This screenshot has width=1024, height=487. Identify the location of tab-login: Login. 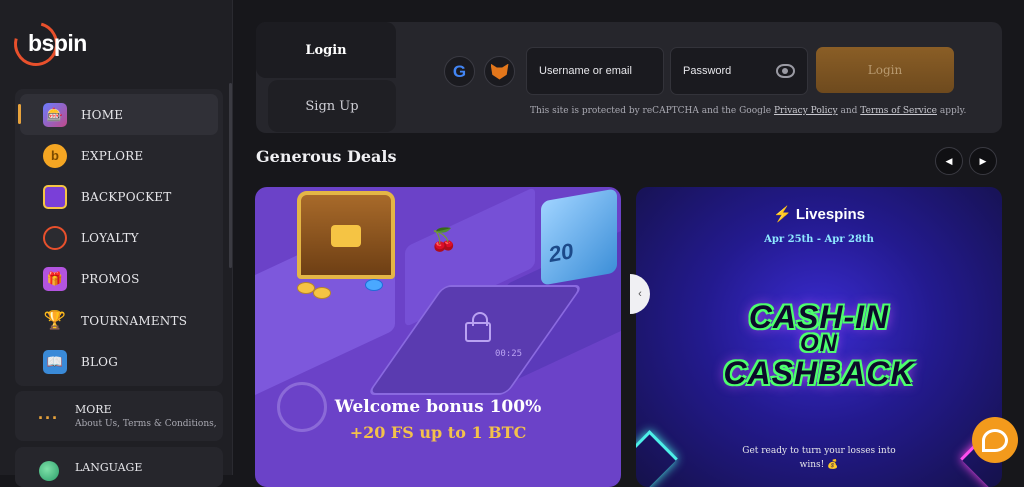
(326, 50).